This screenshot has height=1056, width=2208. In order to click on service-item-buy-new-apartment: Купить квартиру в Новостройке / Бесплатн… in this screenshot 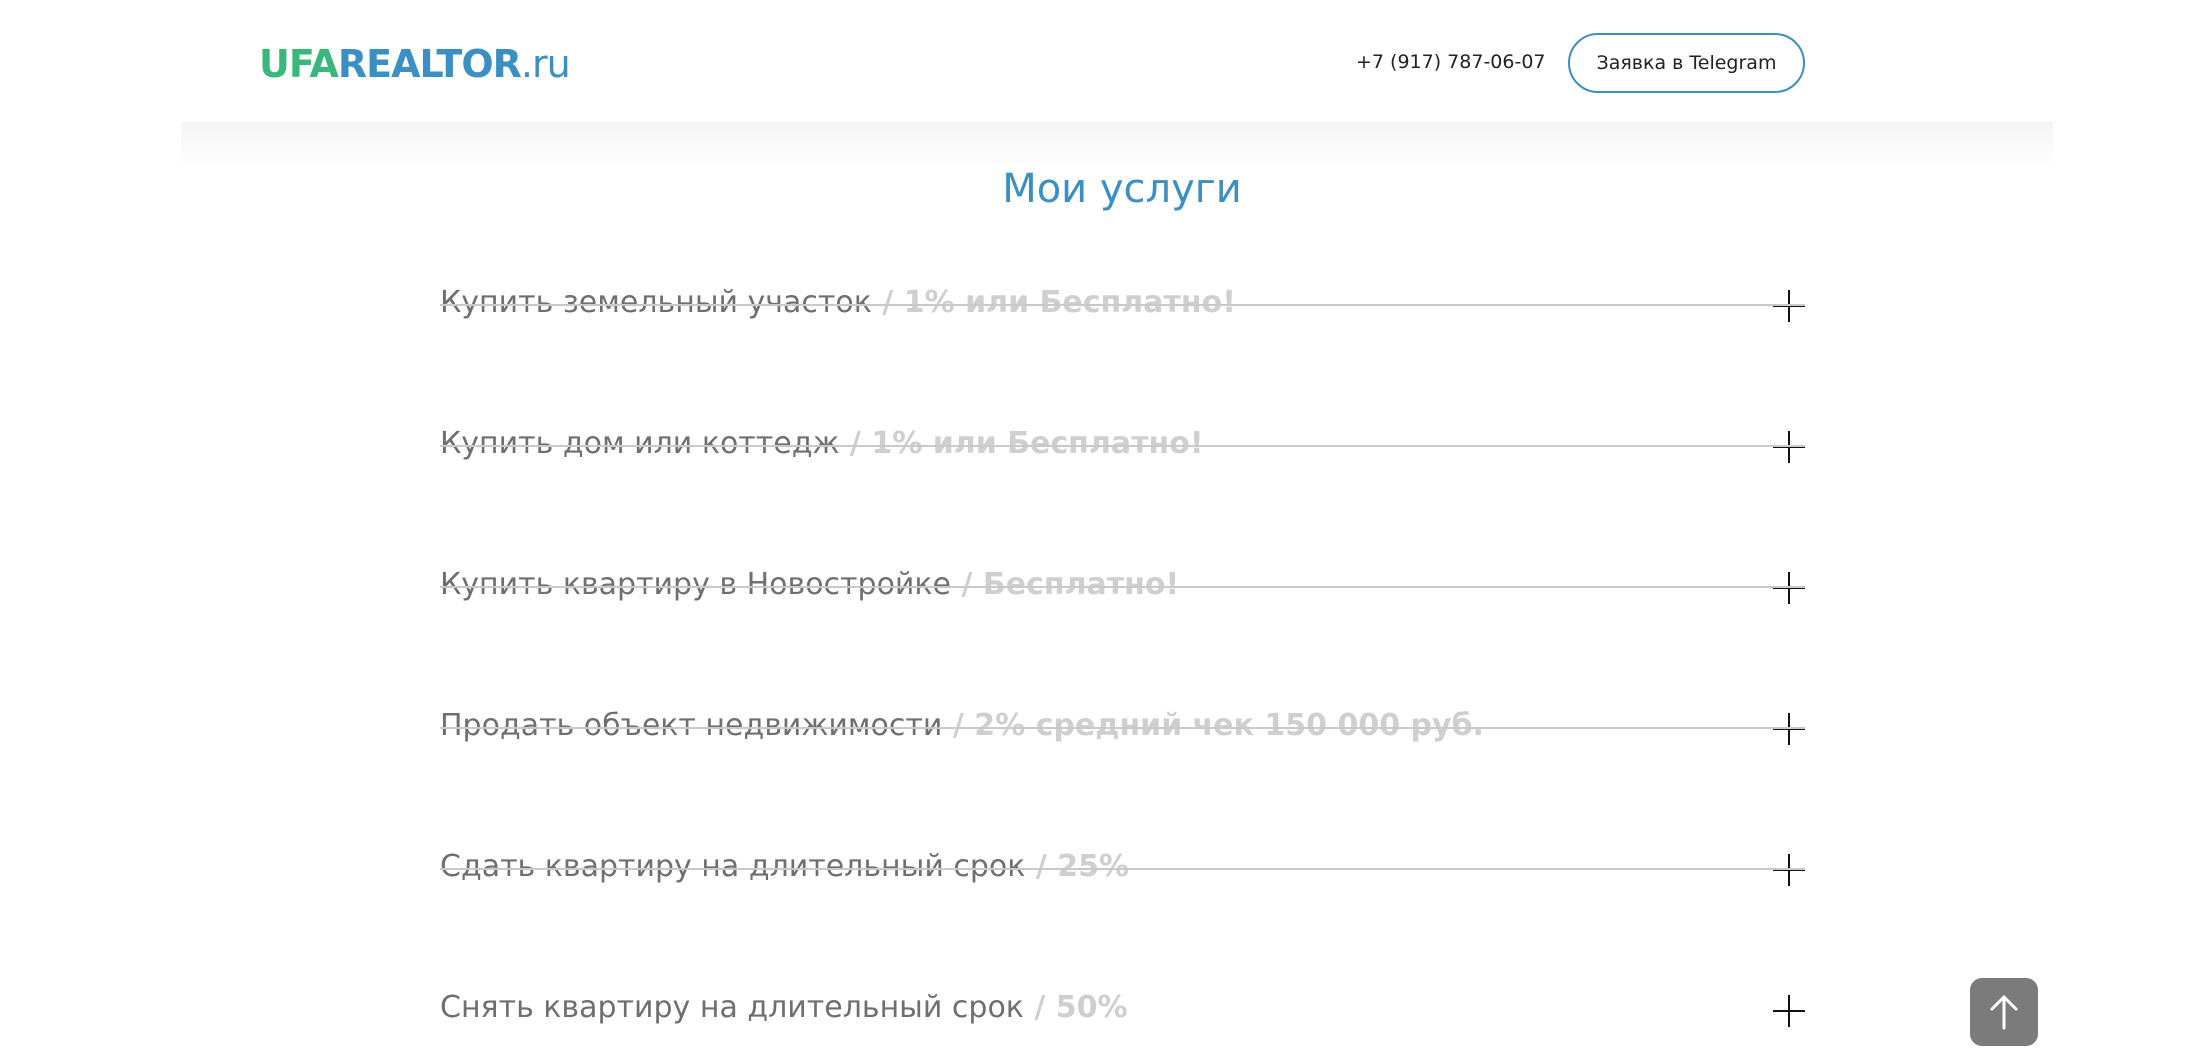, I will do `click(1122, 525)`.